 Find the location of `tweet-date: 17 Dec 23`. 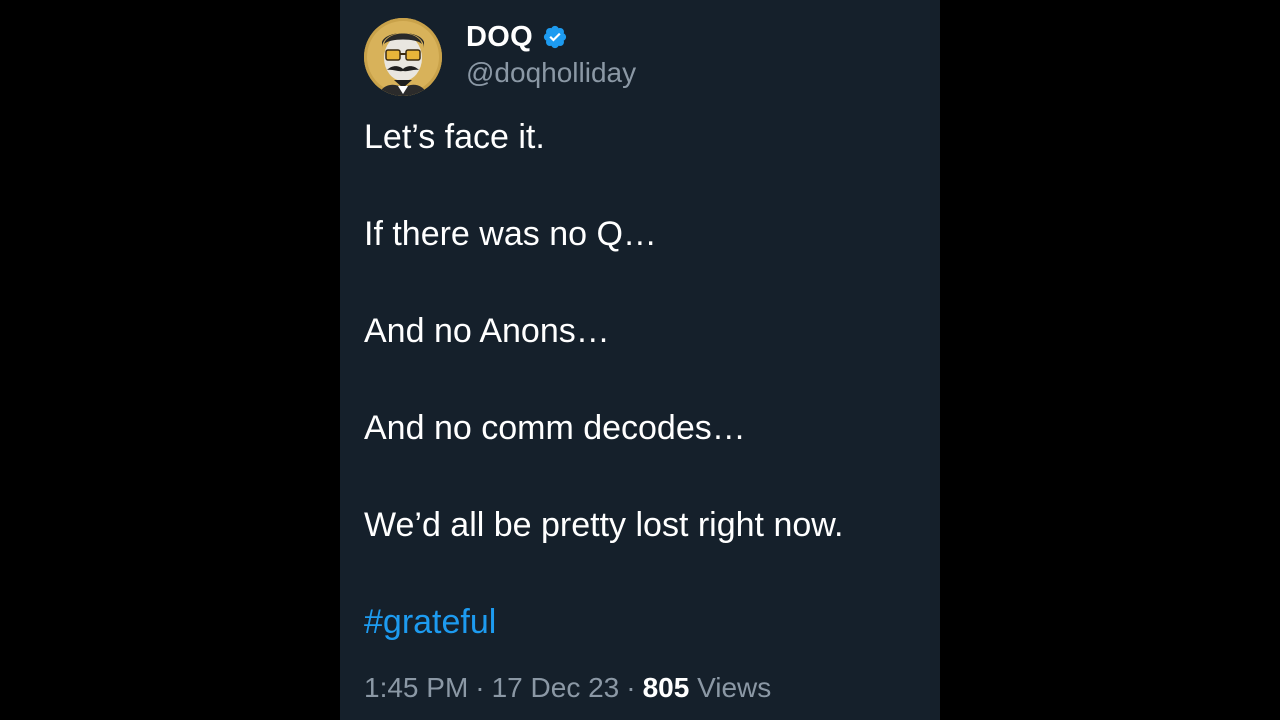

tweet-date: 17 Dec 23 is located at coordinates (555, 687).